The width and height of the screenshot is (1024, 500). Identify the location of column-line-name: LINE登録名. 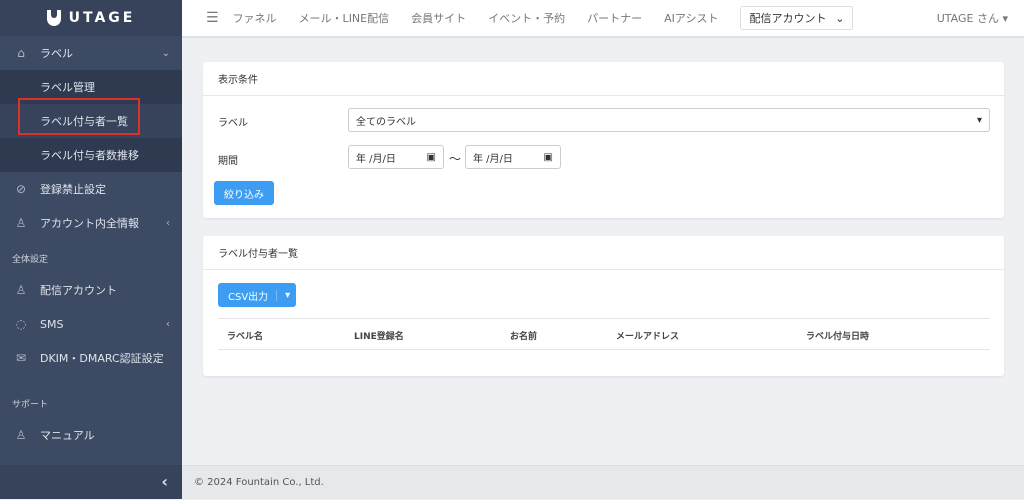
(379, 337).